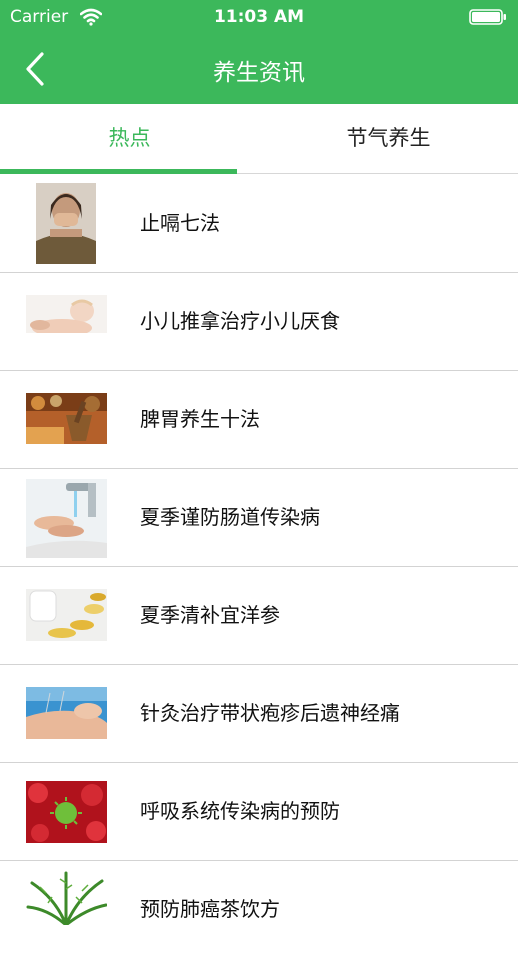 This screenshot has height=958, width=518. Describe the element at coordinates (240, 811) in the screenshot. I see `article-title: 呼吸系统传染病的预防` at that location.